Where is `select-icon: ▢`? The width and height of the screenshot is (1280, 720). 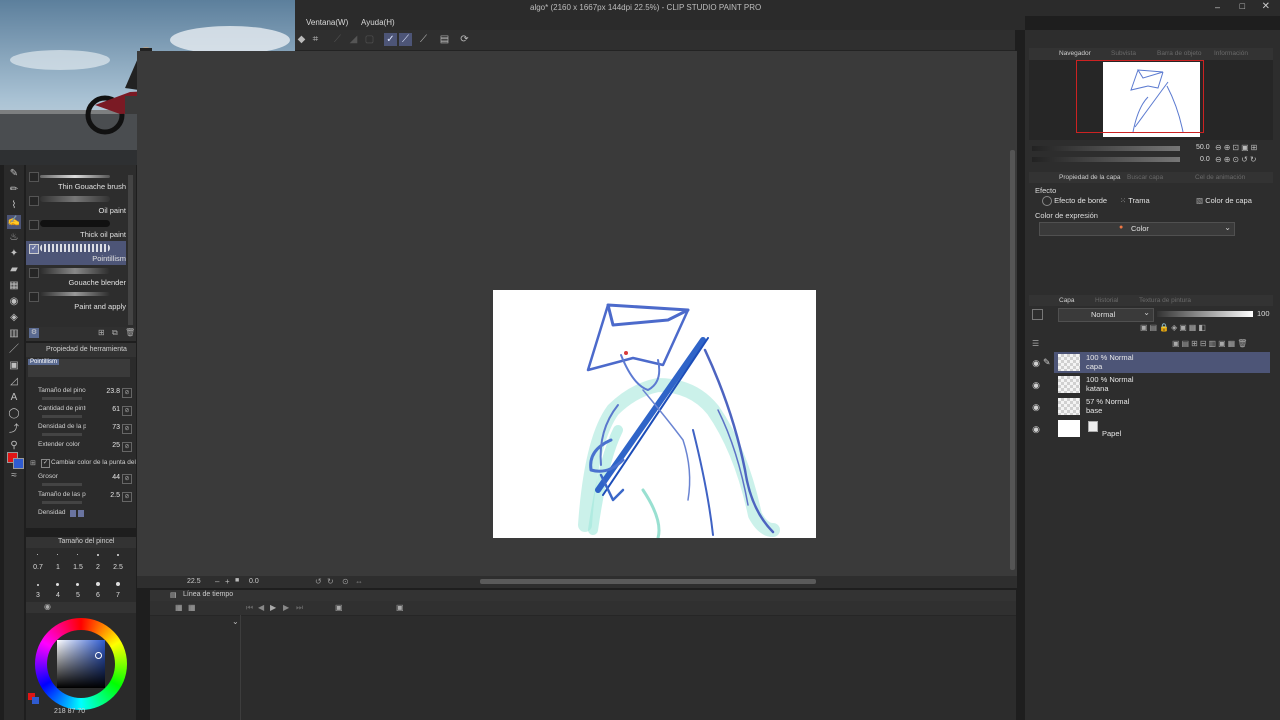
select-icon: ▢ is located at coordinates (369, 39).